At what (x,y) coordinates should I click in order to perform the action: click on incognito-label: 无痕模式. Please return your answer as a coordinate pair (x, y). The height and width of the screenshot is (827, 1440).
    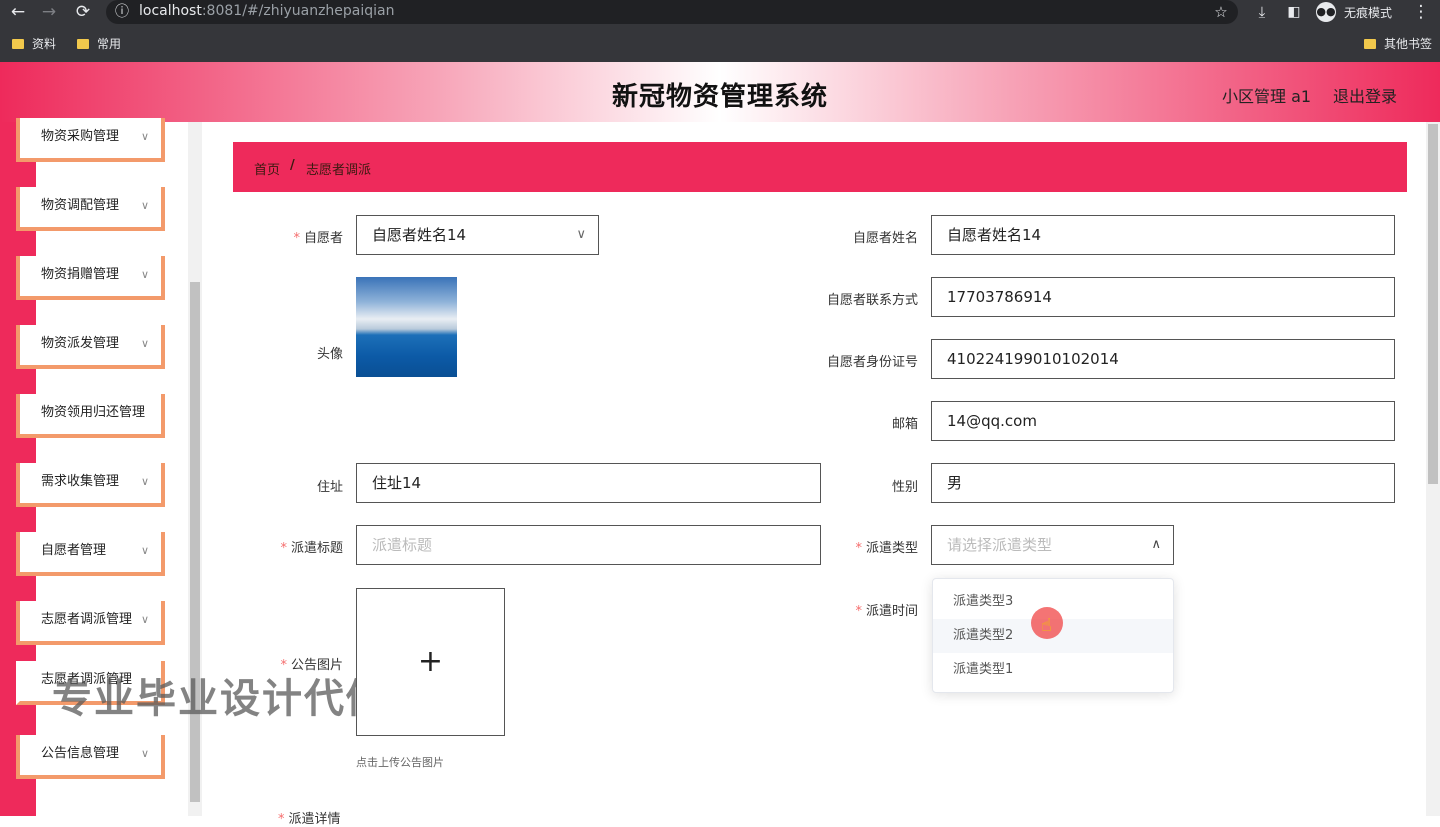
    Looking at the image, I should click on (1368, 13).